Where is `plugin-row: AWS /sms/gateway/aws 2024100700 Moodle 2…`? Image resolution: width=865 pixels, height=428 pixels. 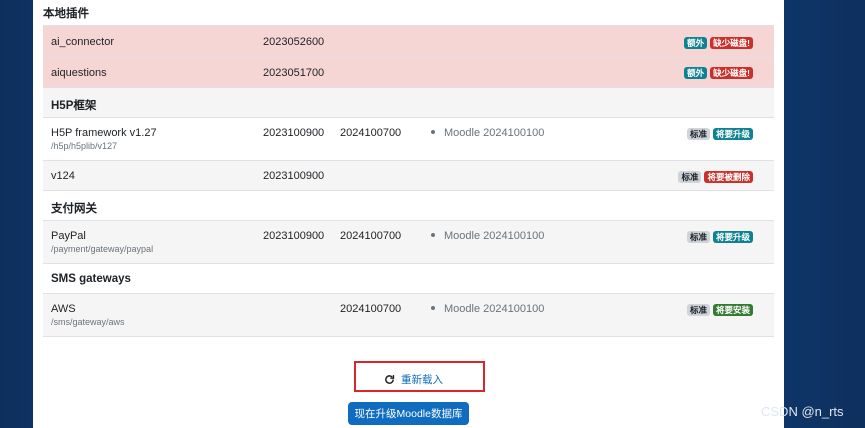 plugin-row: AWS /sms/gateway/aws 2024100700 Moodle 2… is located at coordinates (408, 315).